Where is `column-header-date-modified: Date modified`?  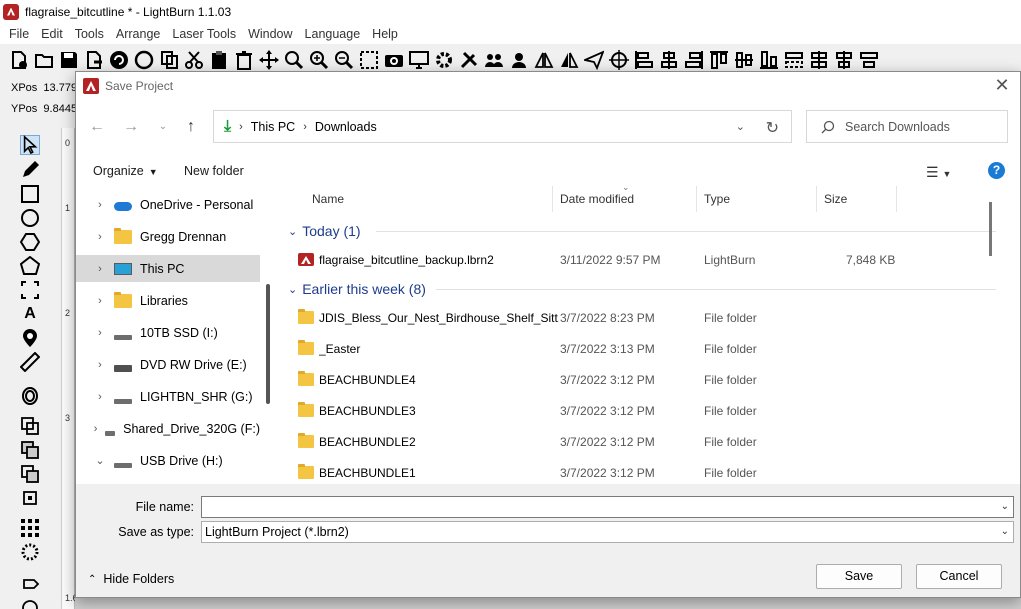 column-header-date-modified: Date modified is located at coordinates (625, 199).